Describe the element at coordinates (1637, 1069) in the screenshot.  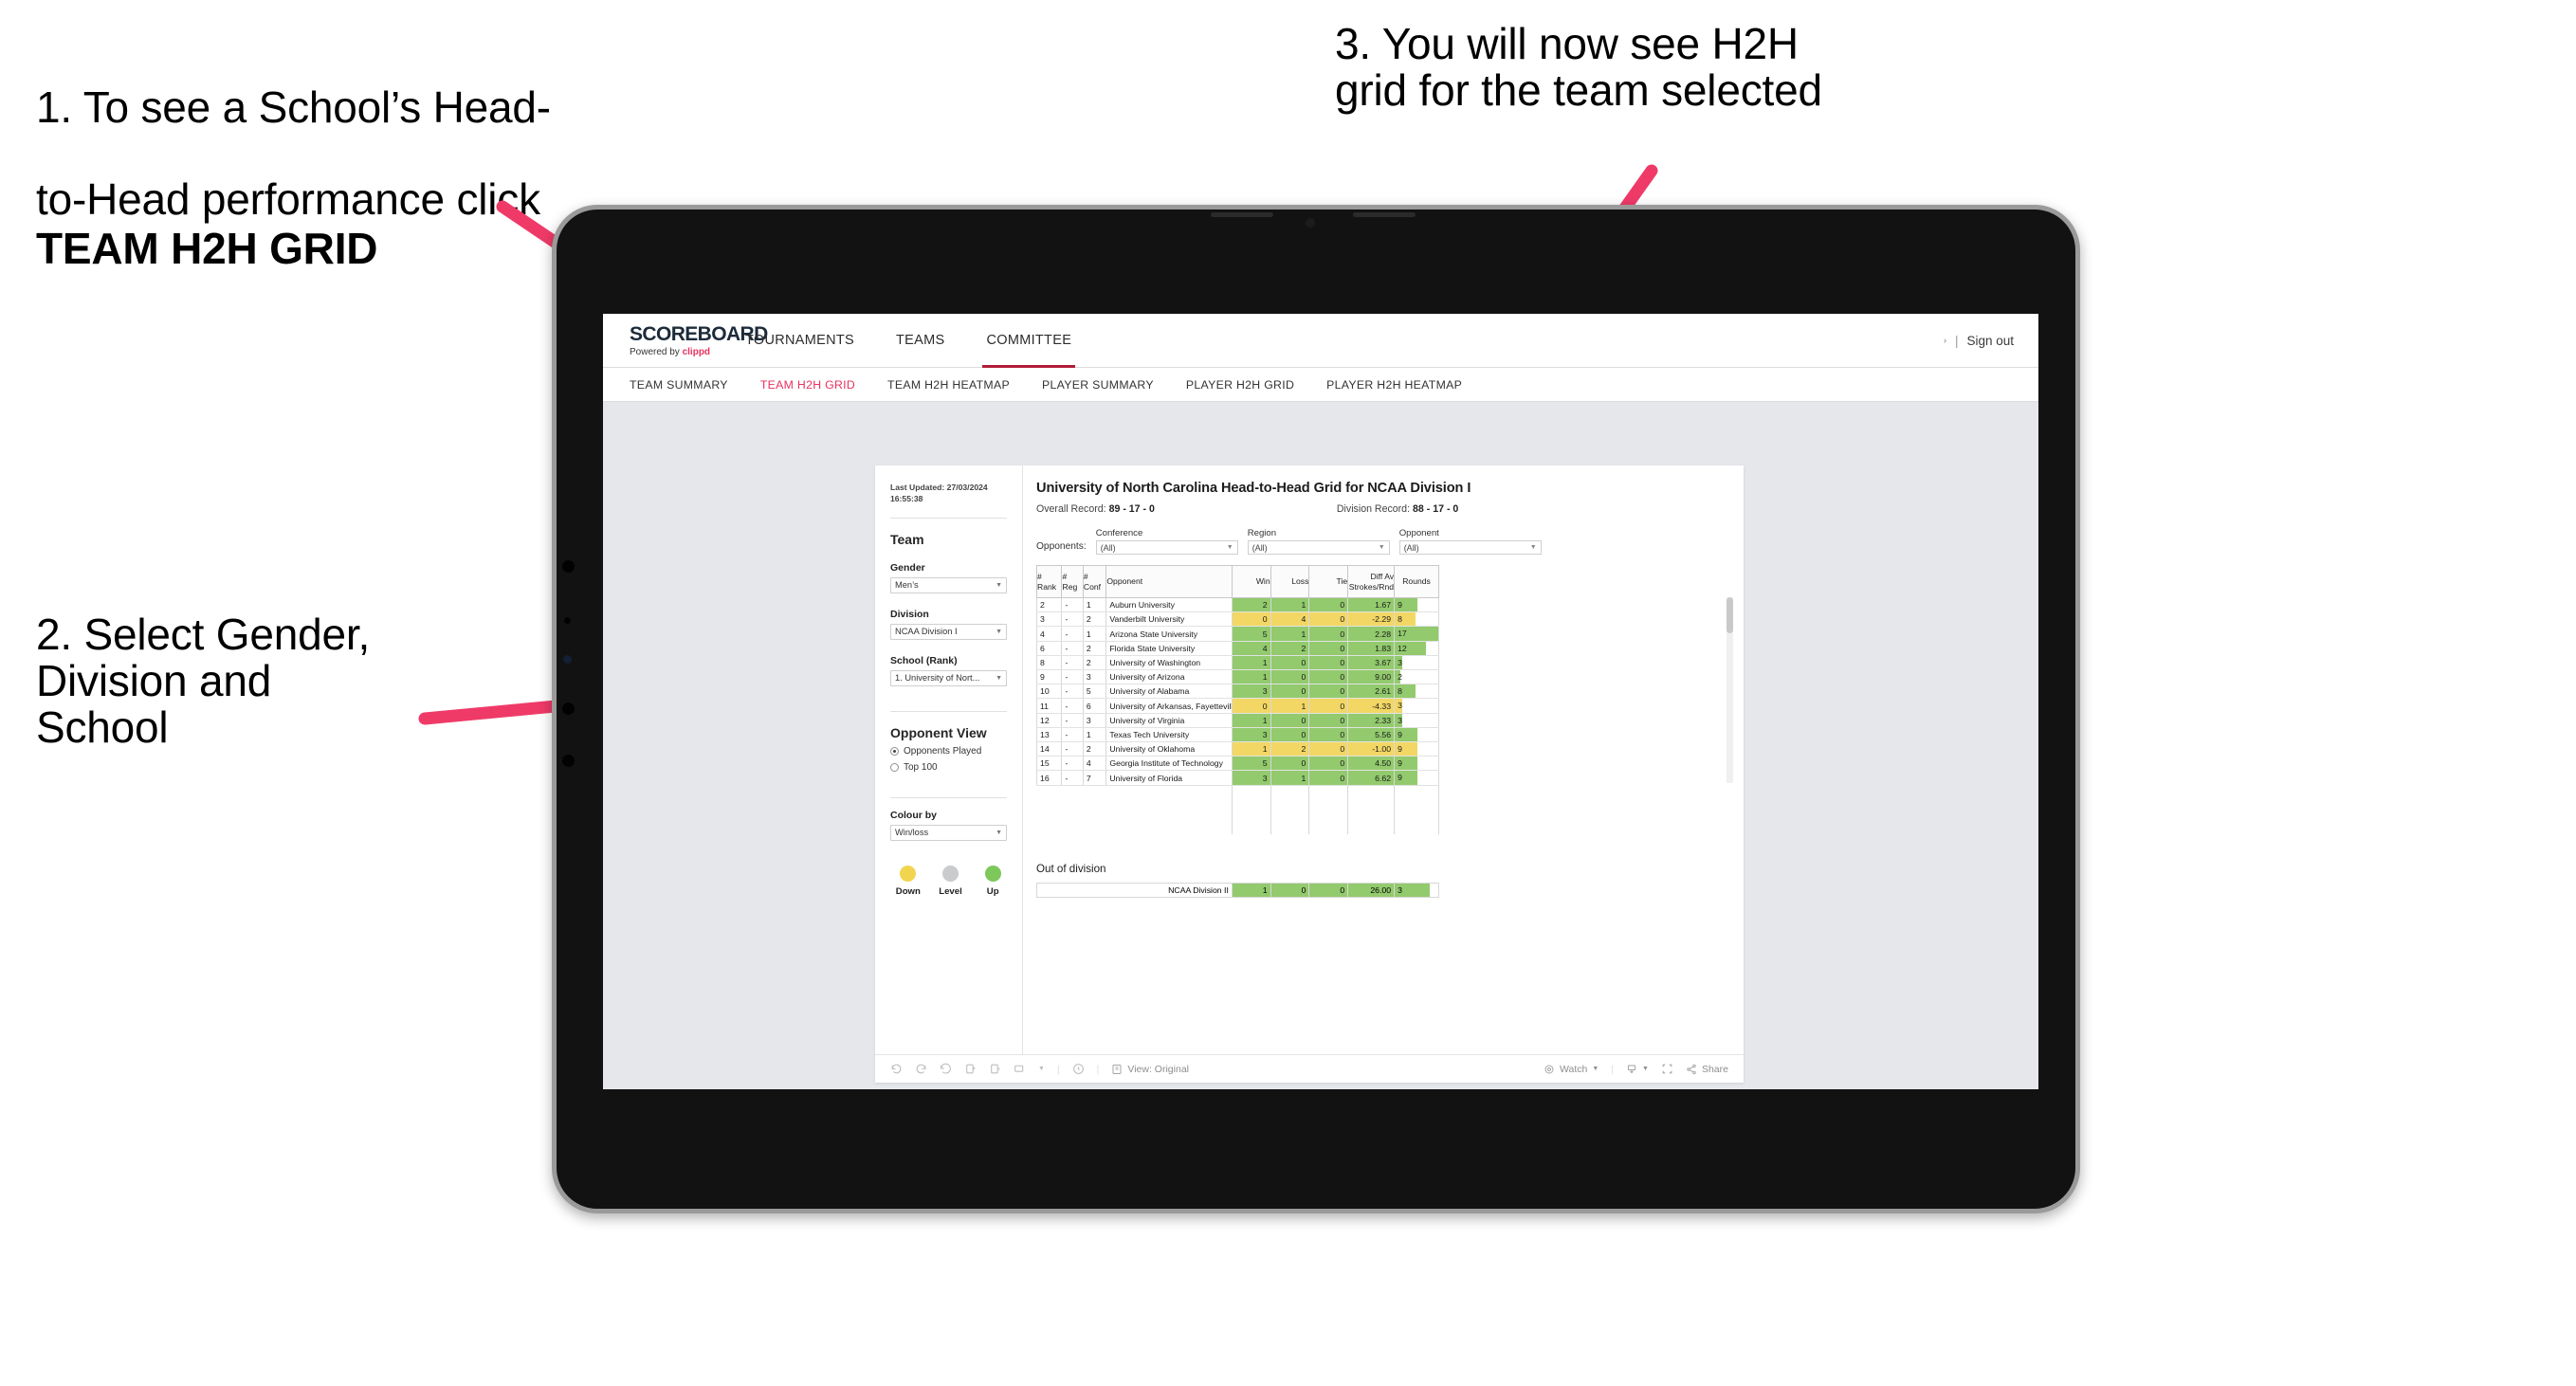
I see `download-button: ▼` at that location.